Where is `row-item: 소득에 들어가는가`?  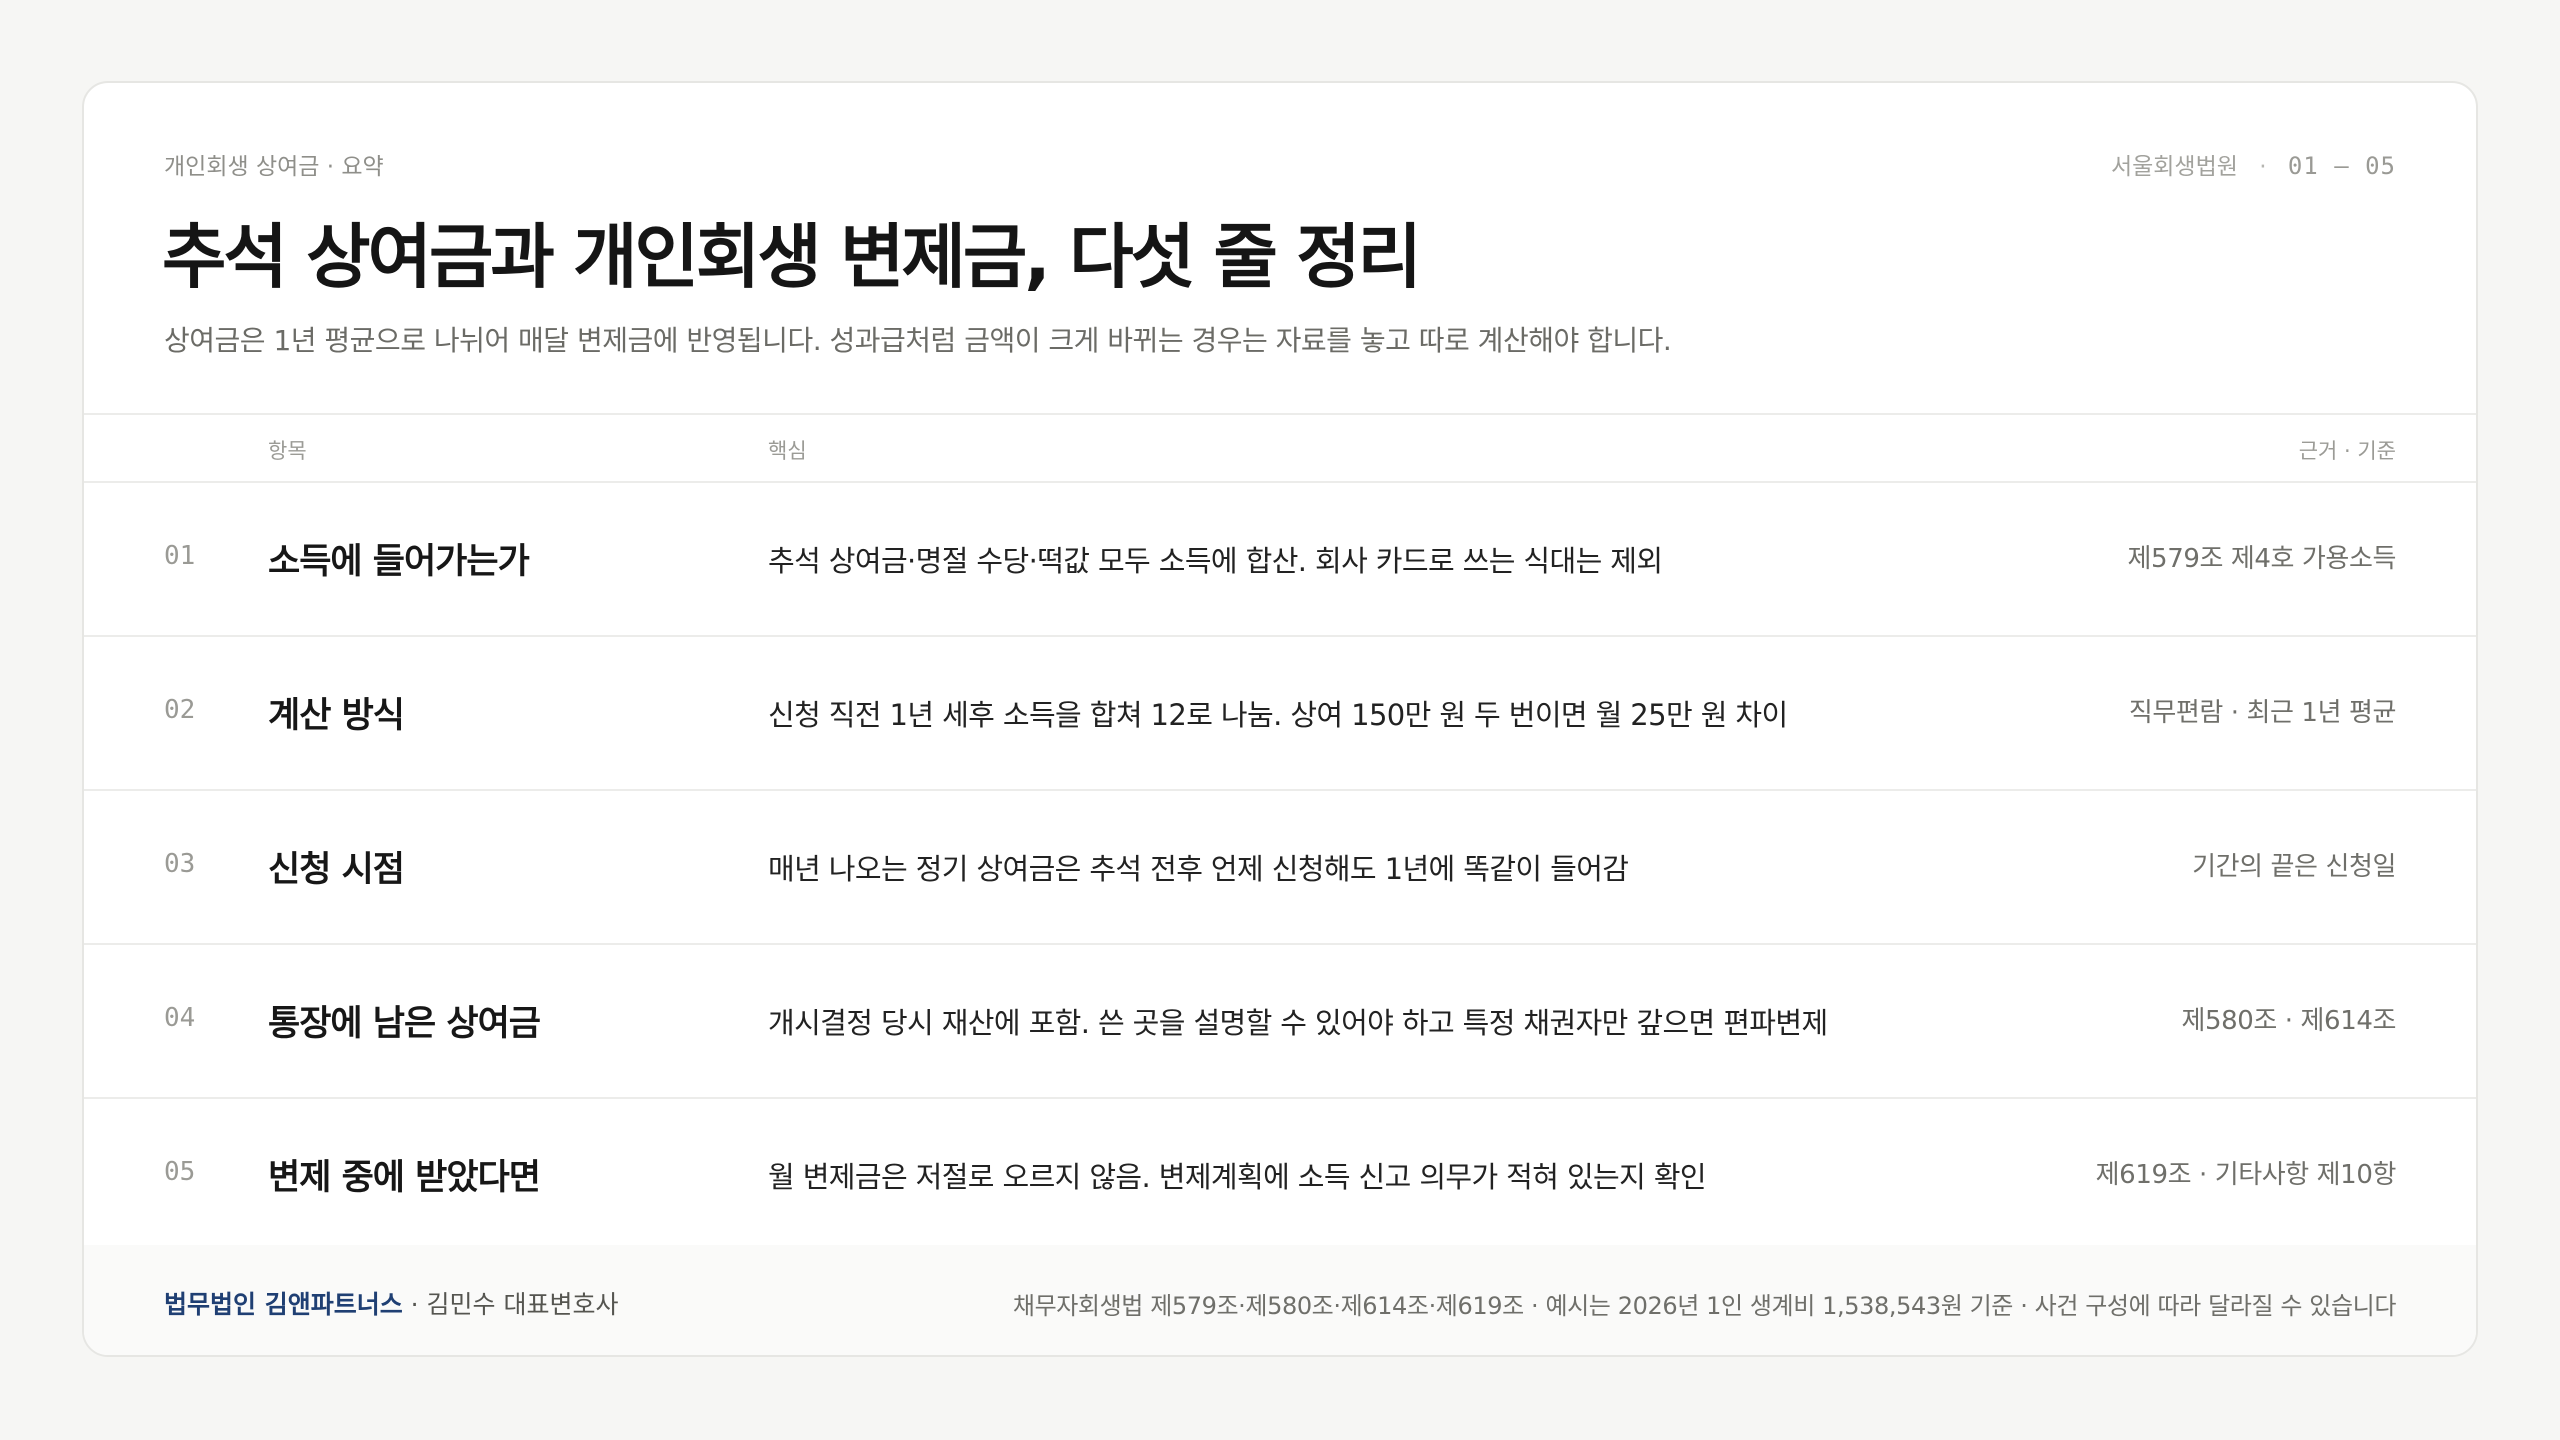 row-item: 소득에 들어가는가 is located at coordinates (399, 562).